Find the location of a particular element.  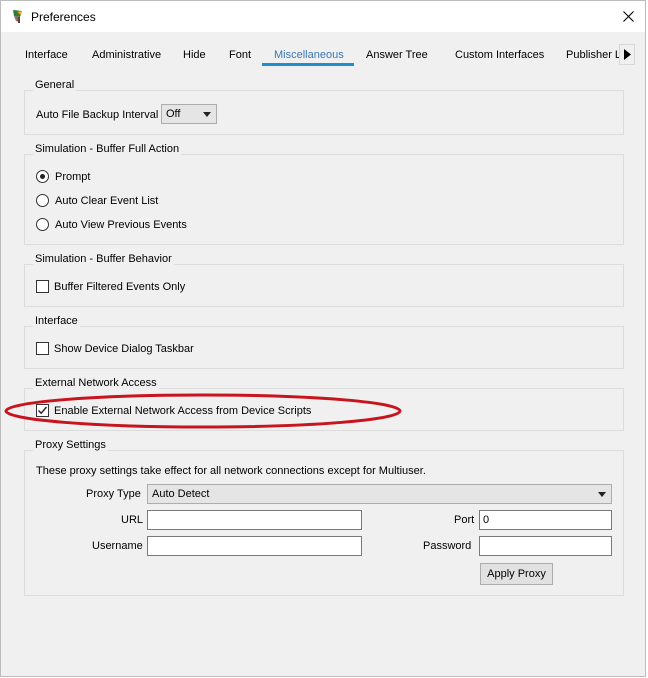

tab-custom-interfaces: Custom Interfaces is located at coordinates (499, 55).